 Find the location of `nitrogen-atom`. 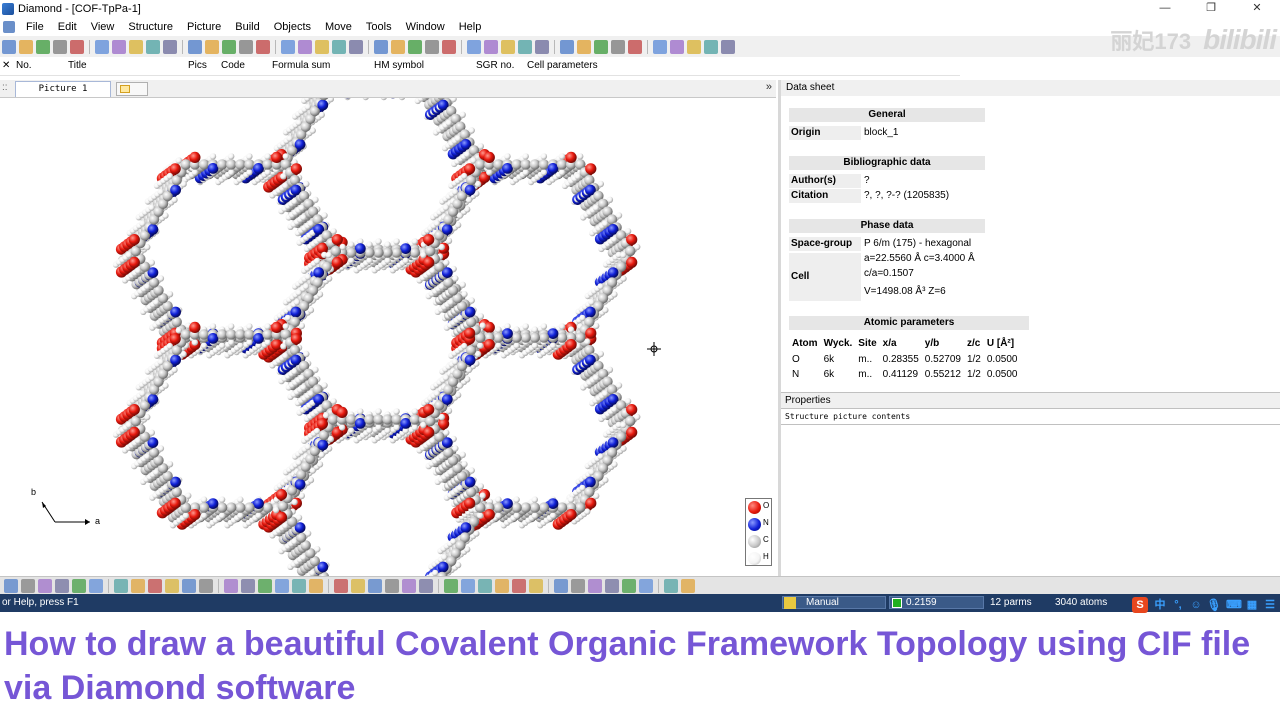

nitrogen-atom is located at coordinates (406, 249).